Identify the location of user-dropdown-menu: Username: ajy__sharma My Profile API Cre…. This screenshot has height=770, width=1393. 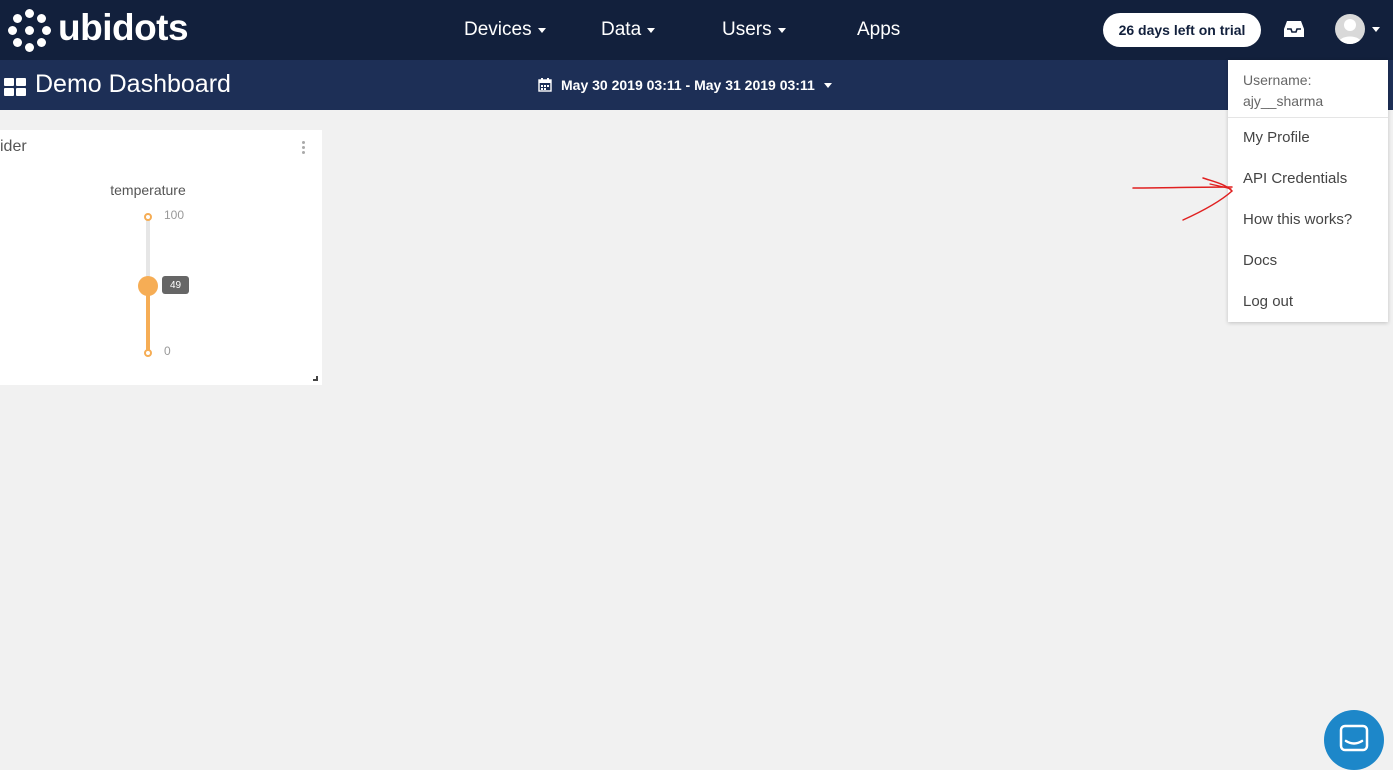
(1308, 191).